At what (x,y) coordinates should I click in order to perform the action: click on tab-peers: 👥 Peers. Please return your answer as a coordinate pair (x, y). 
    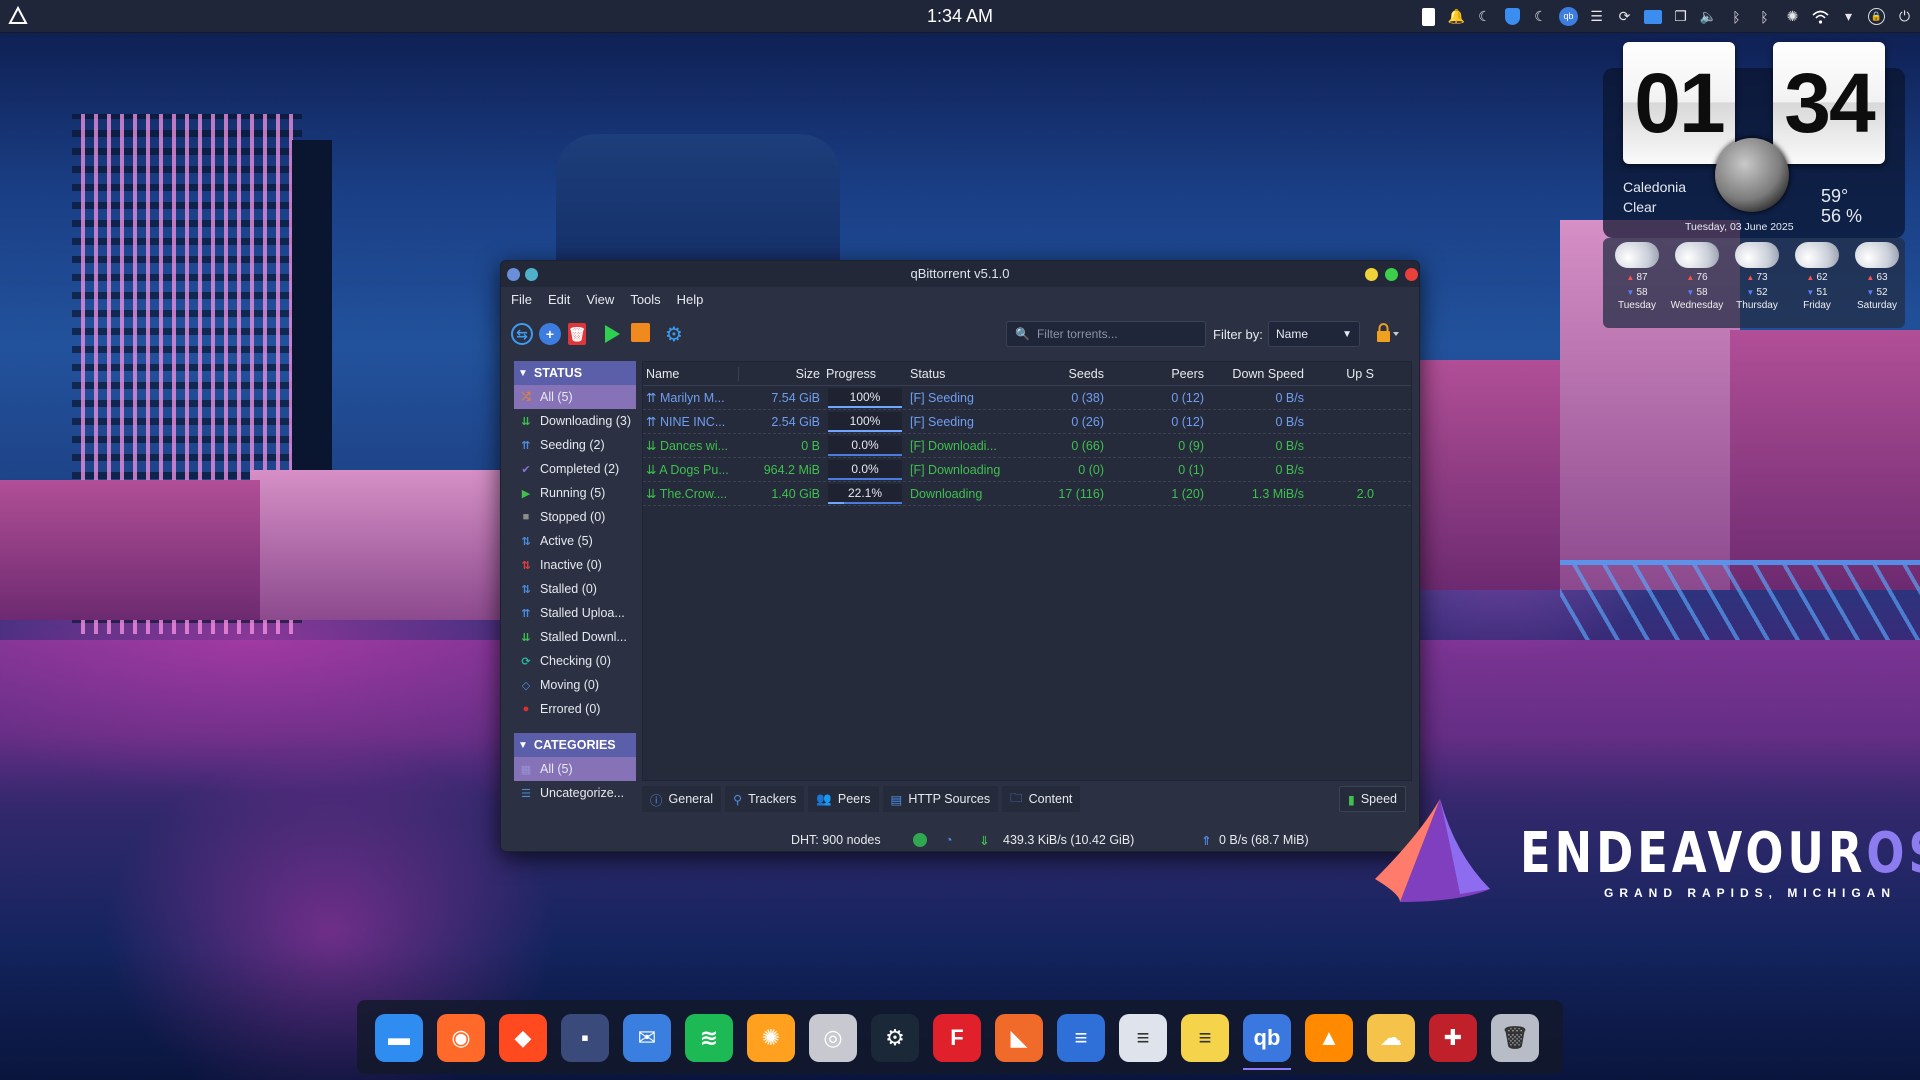
    Looking at the image, I should click on (843, 799).